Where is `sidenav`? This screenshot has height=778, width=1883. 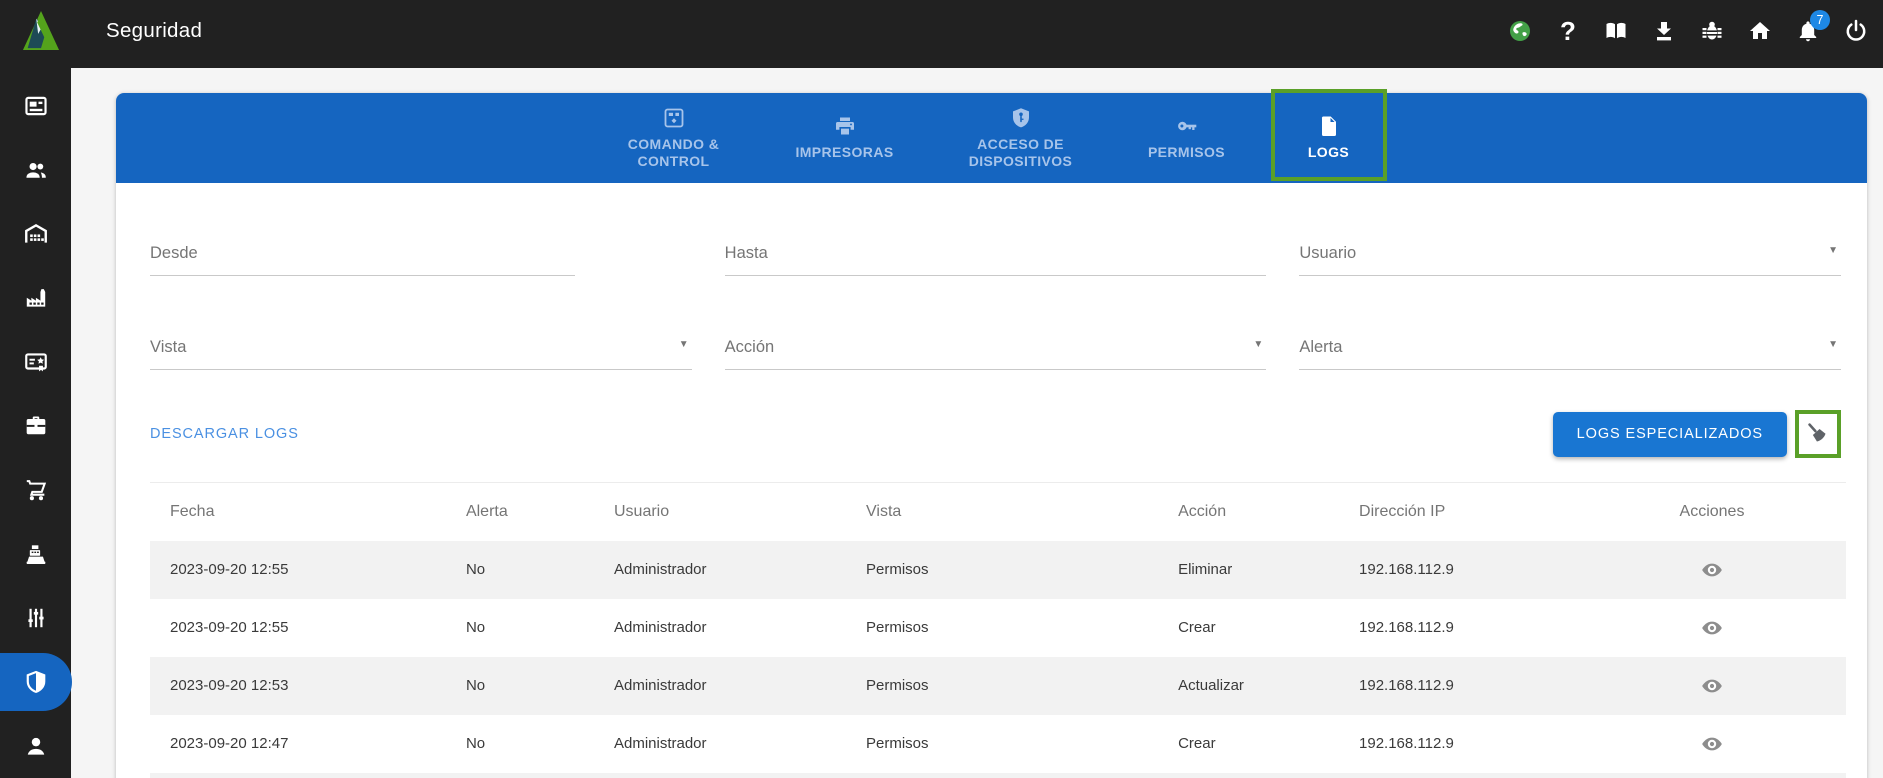 sidenav is located at coordinates (36, 423).